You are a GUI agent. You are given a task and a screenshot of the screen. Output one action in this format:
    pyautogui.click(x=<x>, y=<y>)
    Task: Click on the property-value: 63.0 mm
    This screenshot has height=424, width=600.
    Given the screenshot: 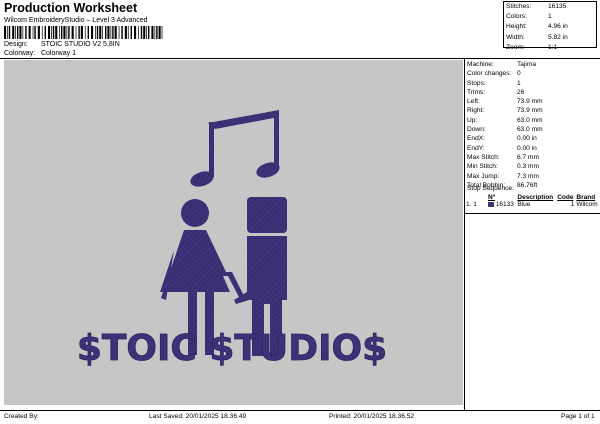 What is the action you would take?
    pyautogui.click(x=530, y=120)
    